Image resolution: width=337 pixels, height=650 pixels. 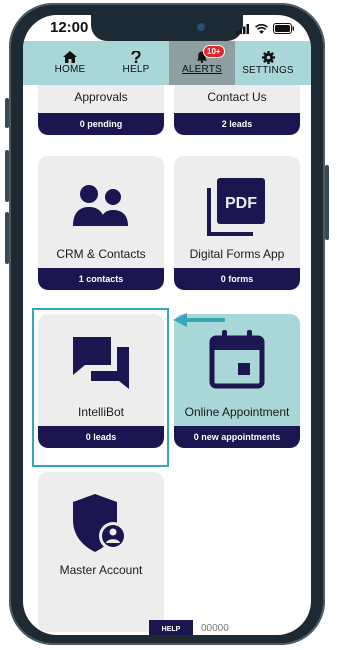 What do you see at coordinates (237, 412) in the screenshot?
I see `tile-online-appointment-title: Online Appointment` at bounding box center [237, 412].